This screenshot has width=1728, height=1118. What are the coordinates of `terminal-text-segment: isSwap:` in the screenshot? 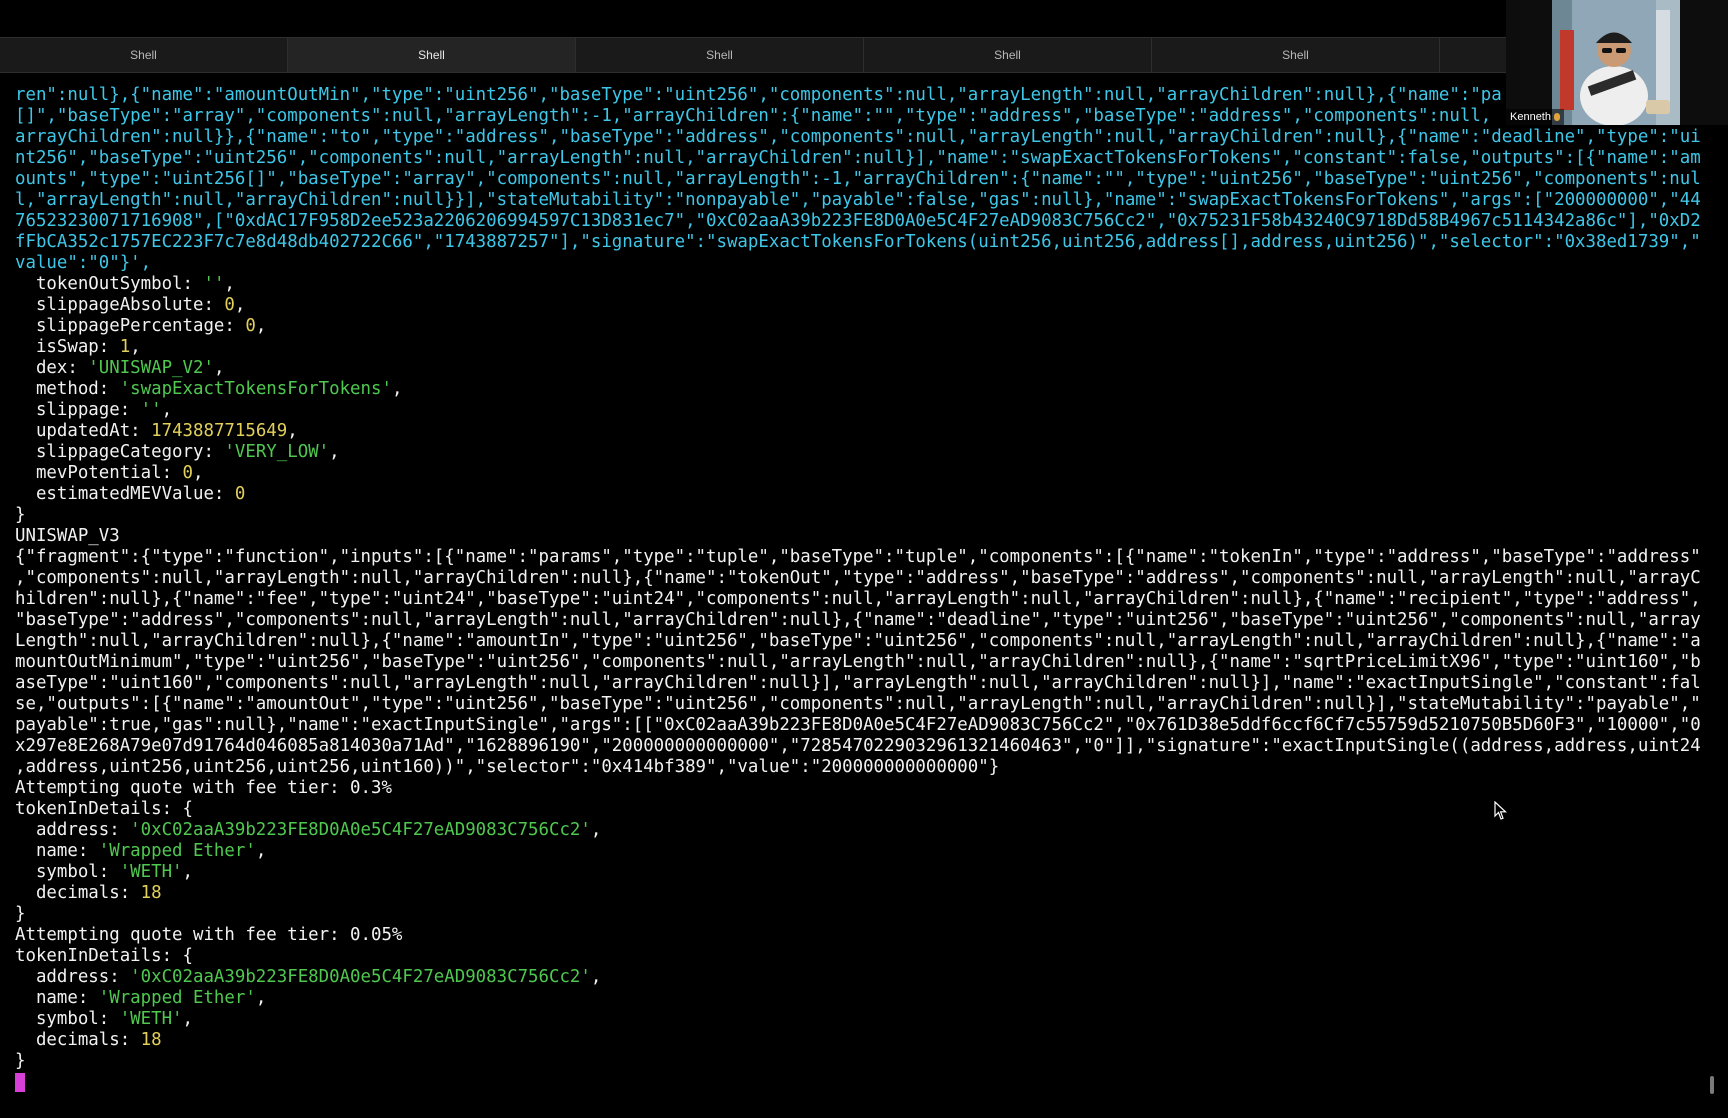 It's located at (67, 347).